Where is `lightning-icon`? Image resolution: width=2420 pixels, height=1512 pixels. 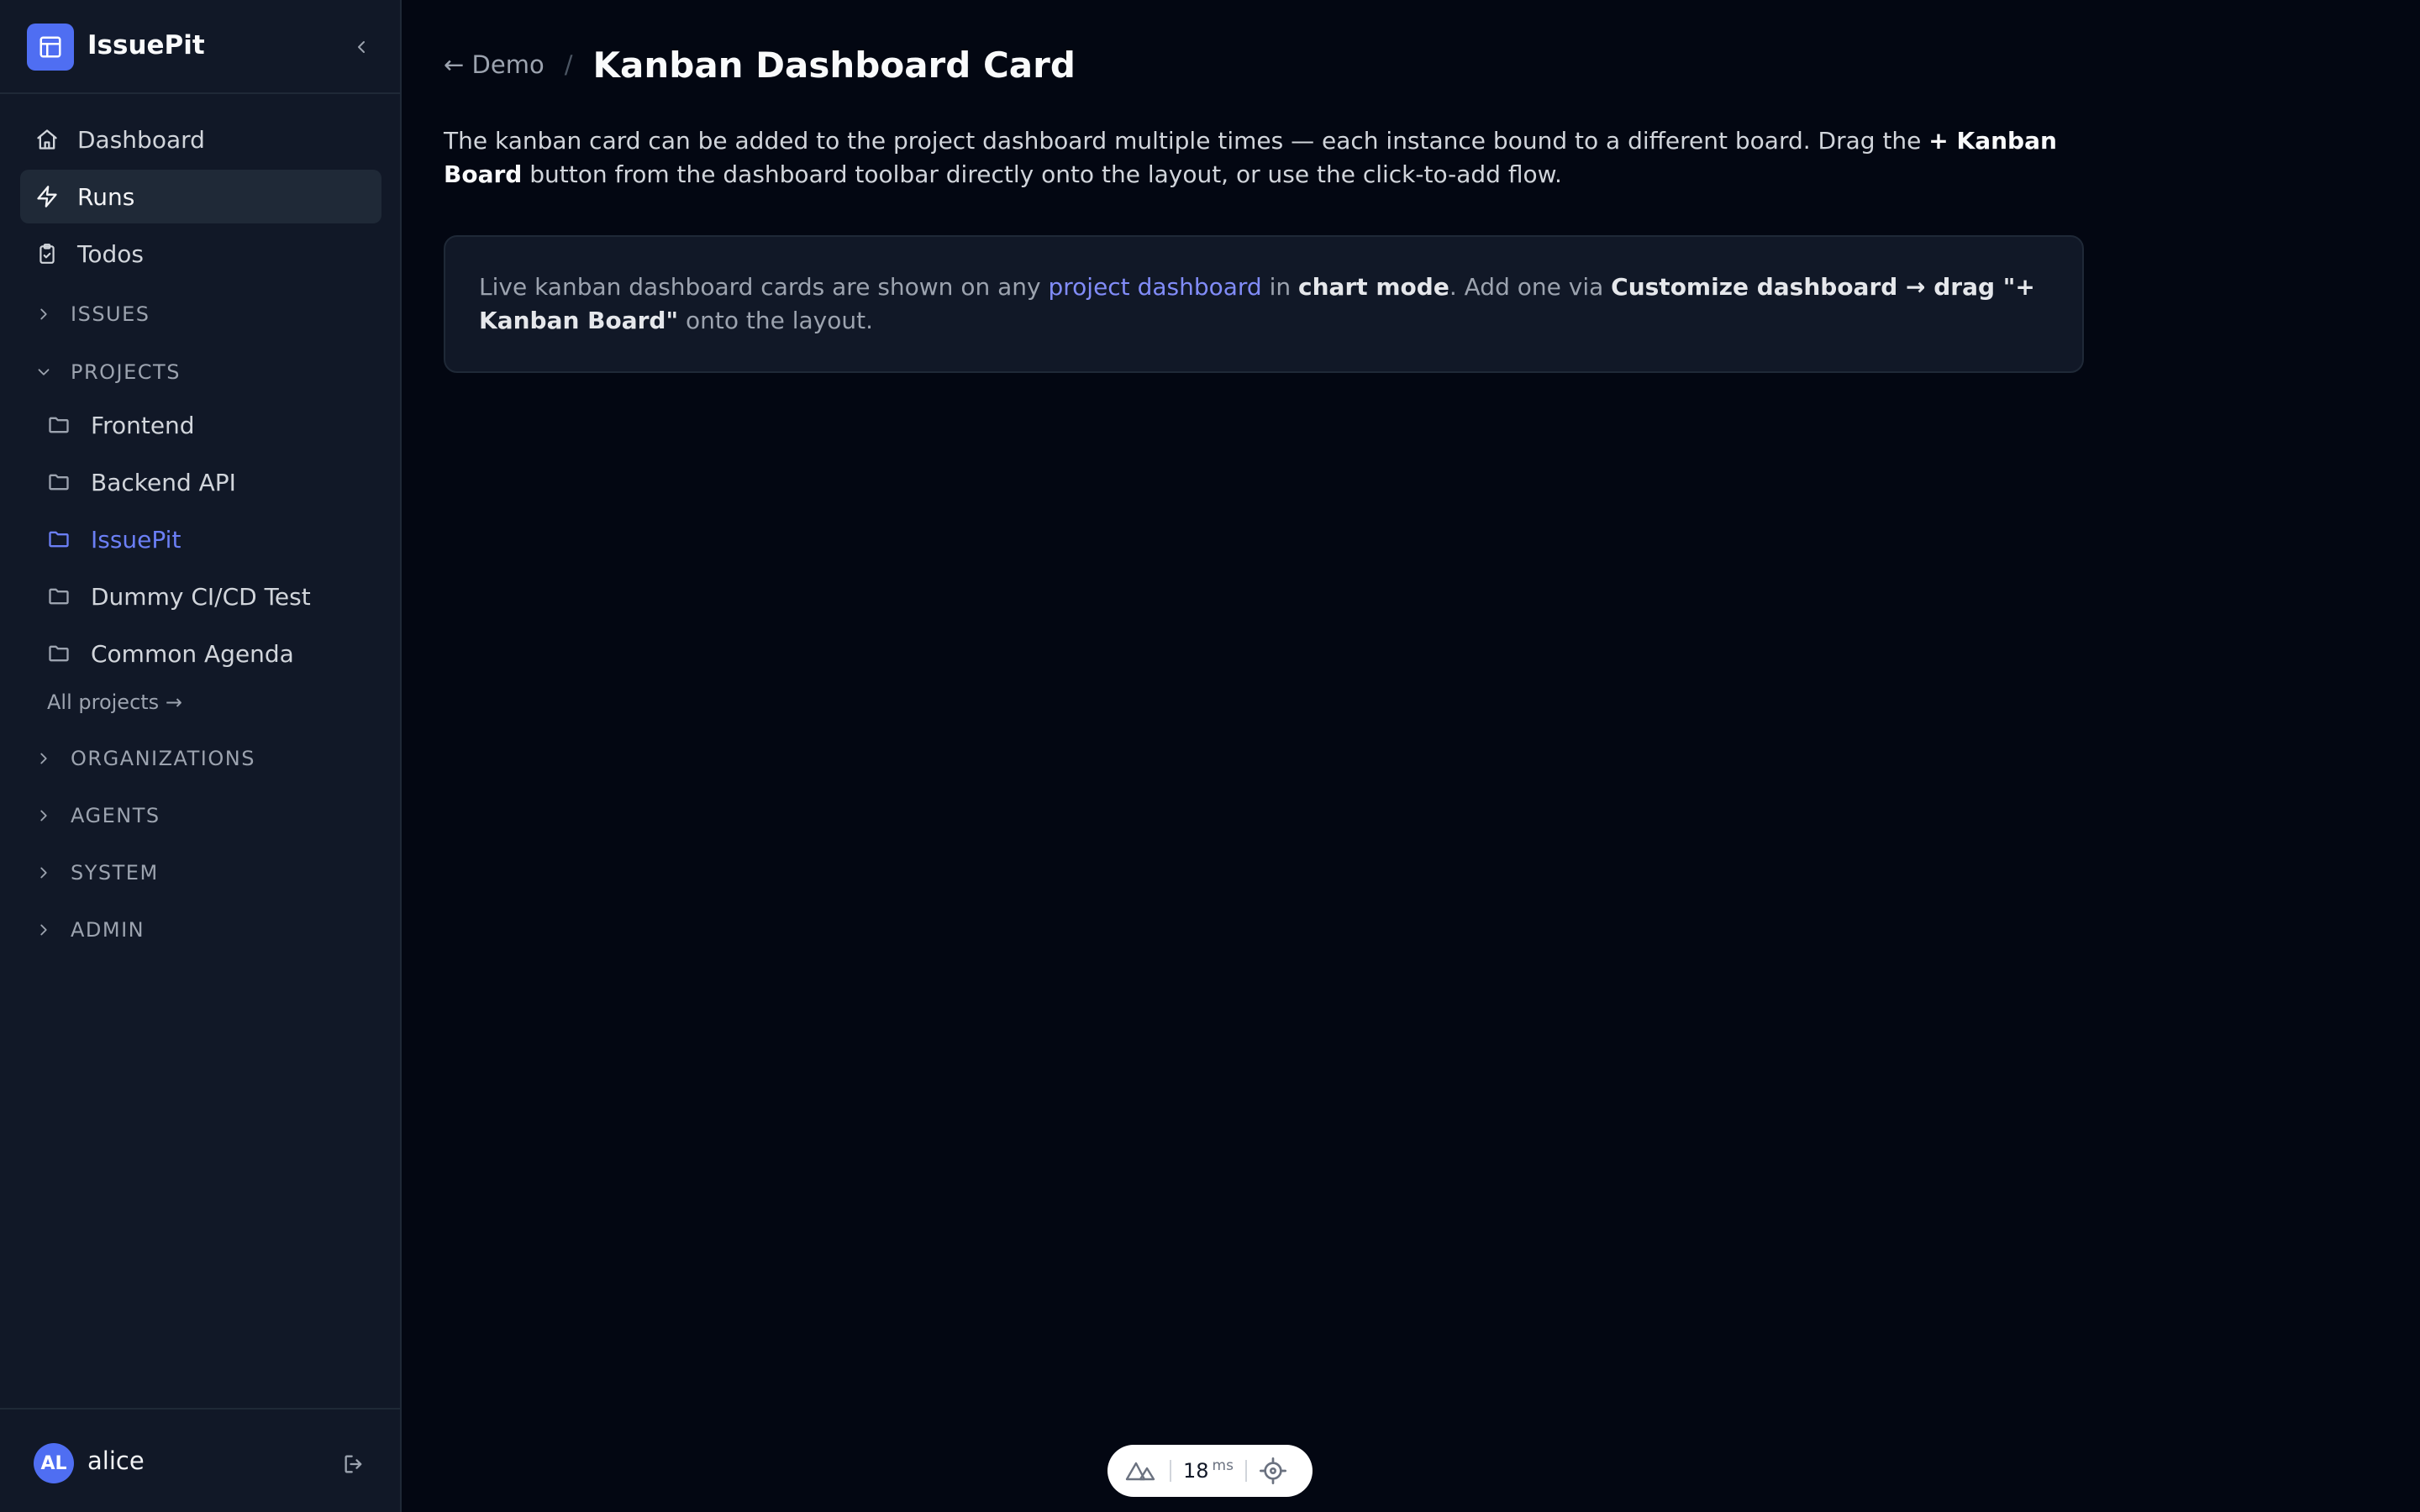
lightning-icon is located at coordinates (47, 196).